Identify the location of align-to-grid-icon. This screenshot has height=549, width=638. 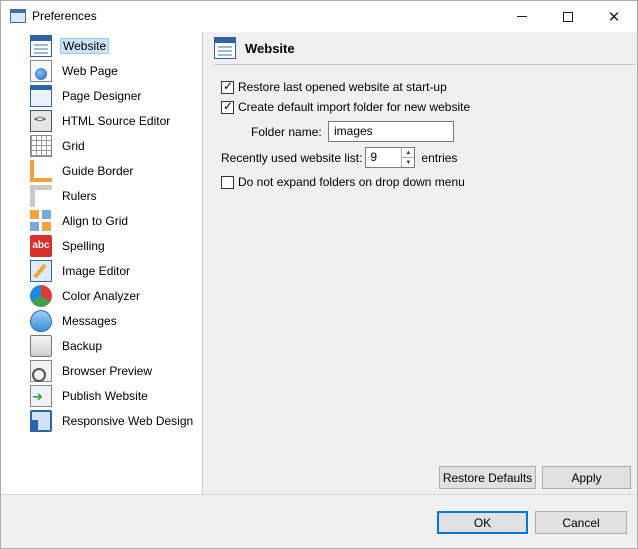
(41, 220).